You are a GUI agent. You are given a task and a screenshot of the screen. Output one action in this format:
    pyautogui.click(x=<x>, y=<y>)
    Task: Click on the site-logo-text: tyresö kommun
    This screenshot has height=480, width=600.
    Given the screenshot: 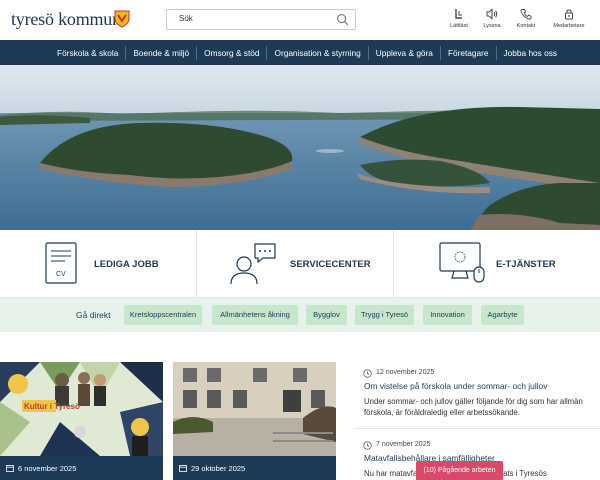 What is the action you would take?
    pyautogui.click(x=66, y=19)
    